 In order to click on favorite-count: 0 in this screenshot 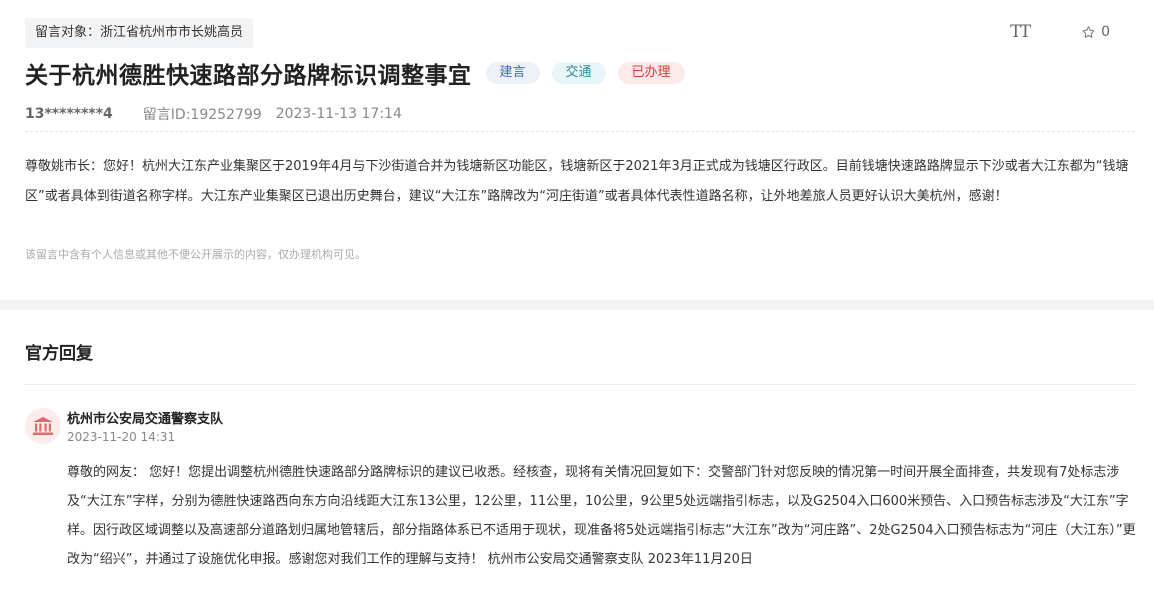, I will do `click(1105, 32)`.